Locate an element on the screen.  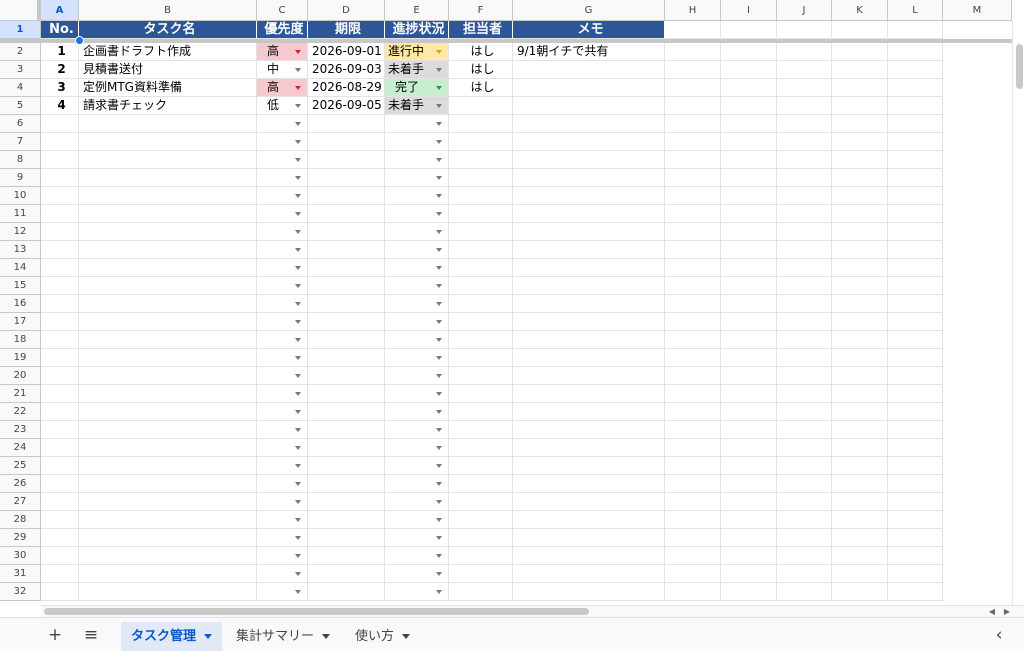
cell-A19 is located at coordinates (60, 358).